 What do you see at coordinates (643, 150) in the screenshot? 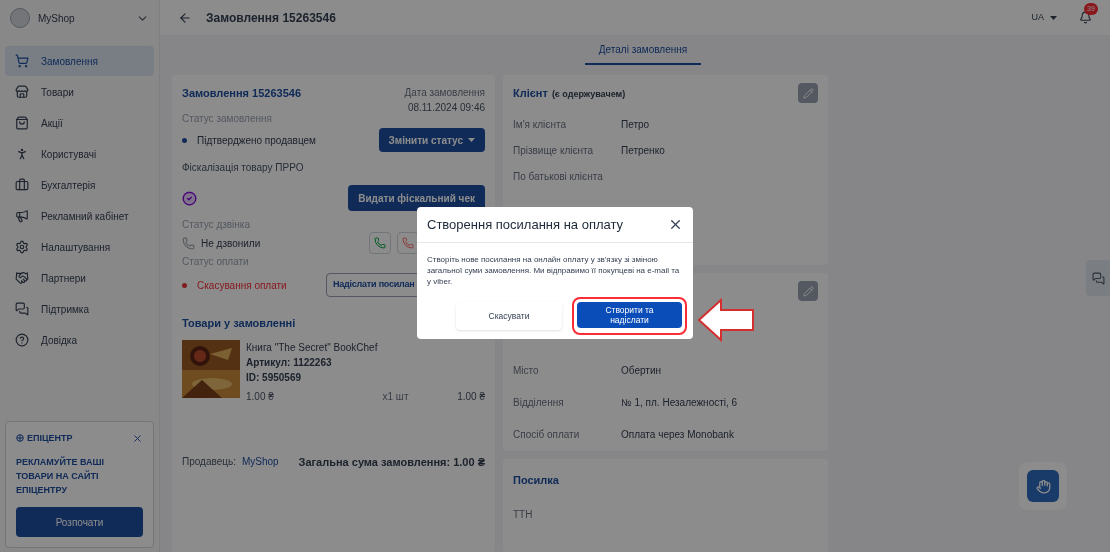
I see `field-value: Петренко` at bounding box center [643, 150].